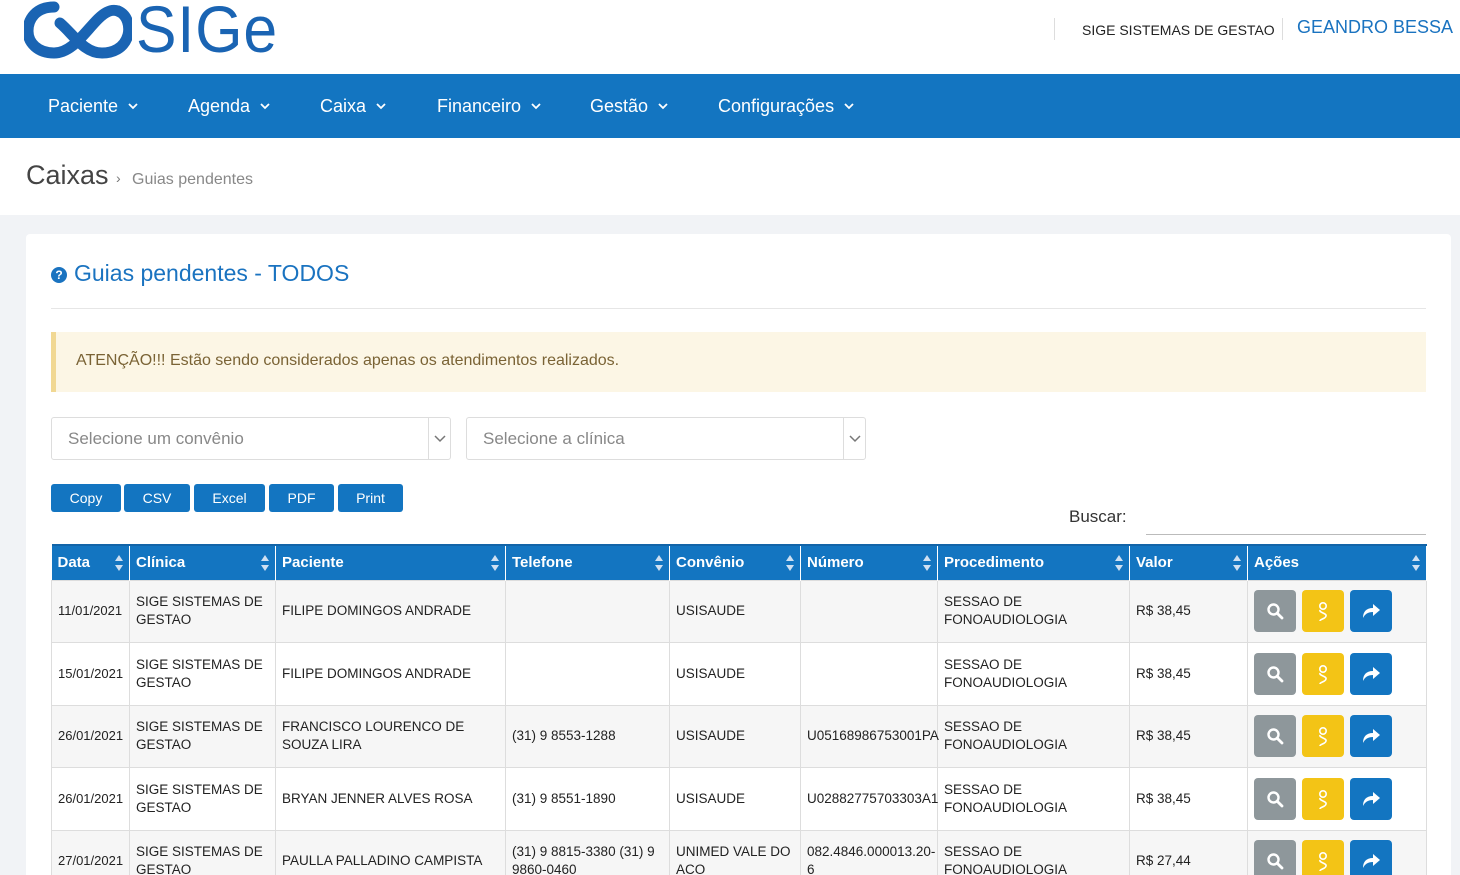 This screenshot has width=1460, height=875. What do you see at coordinates (1154, 563) in the screenshot?
I see `column-header-label: Valor` at bounding box center [1154, 563].